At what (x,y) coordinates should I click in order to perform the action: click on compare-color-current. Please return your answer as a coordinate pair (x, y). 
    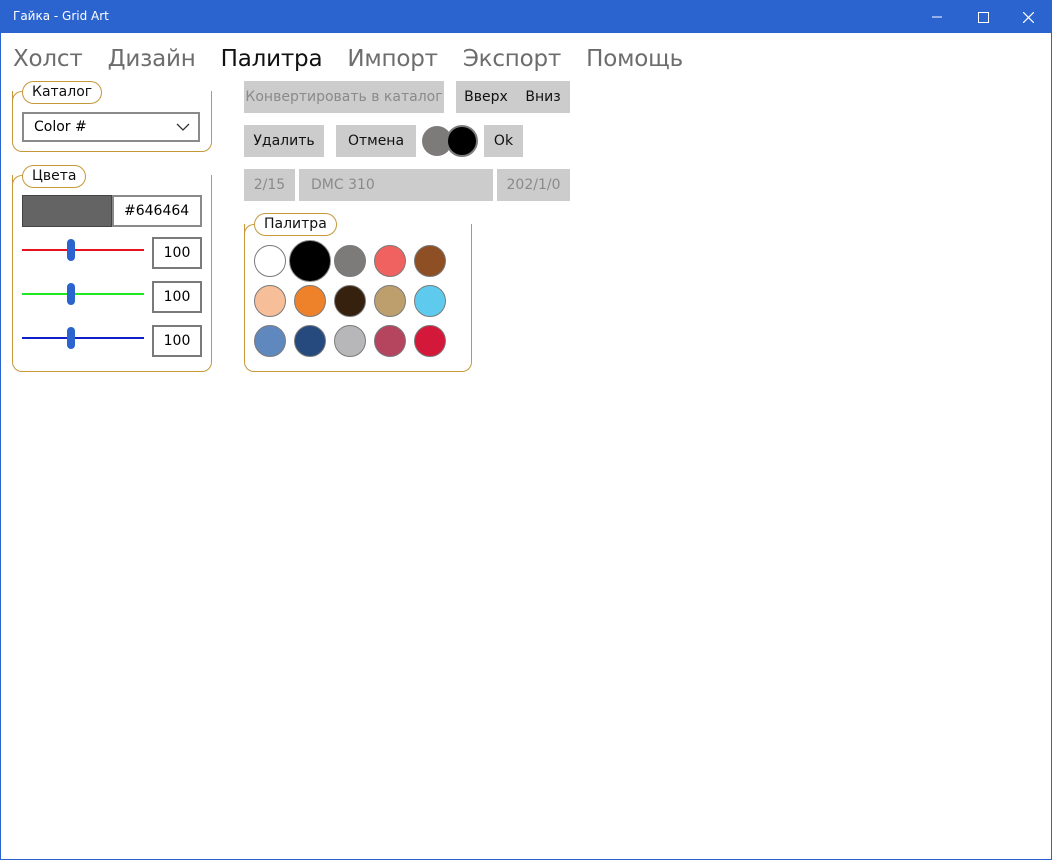
    Looking at the image, I should click on (462, 141).